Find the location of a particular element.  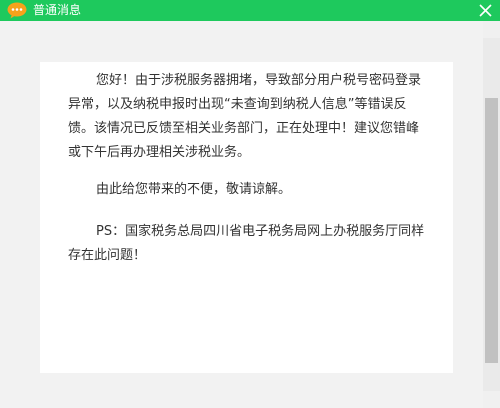

chat-bubble-icon is located at coordinates (17, 10).